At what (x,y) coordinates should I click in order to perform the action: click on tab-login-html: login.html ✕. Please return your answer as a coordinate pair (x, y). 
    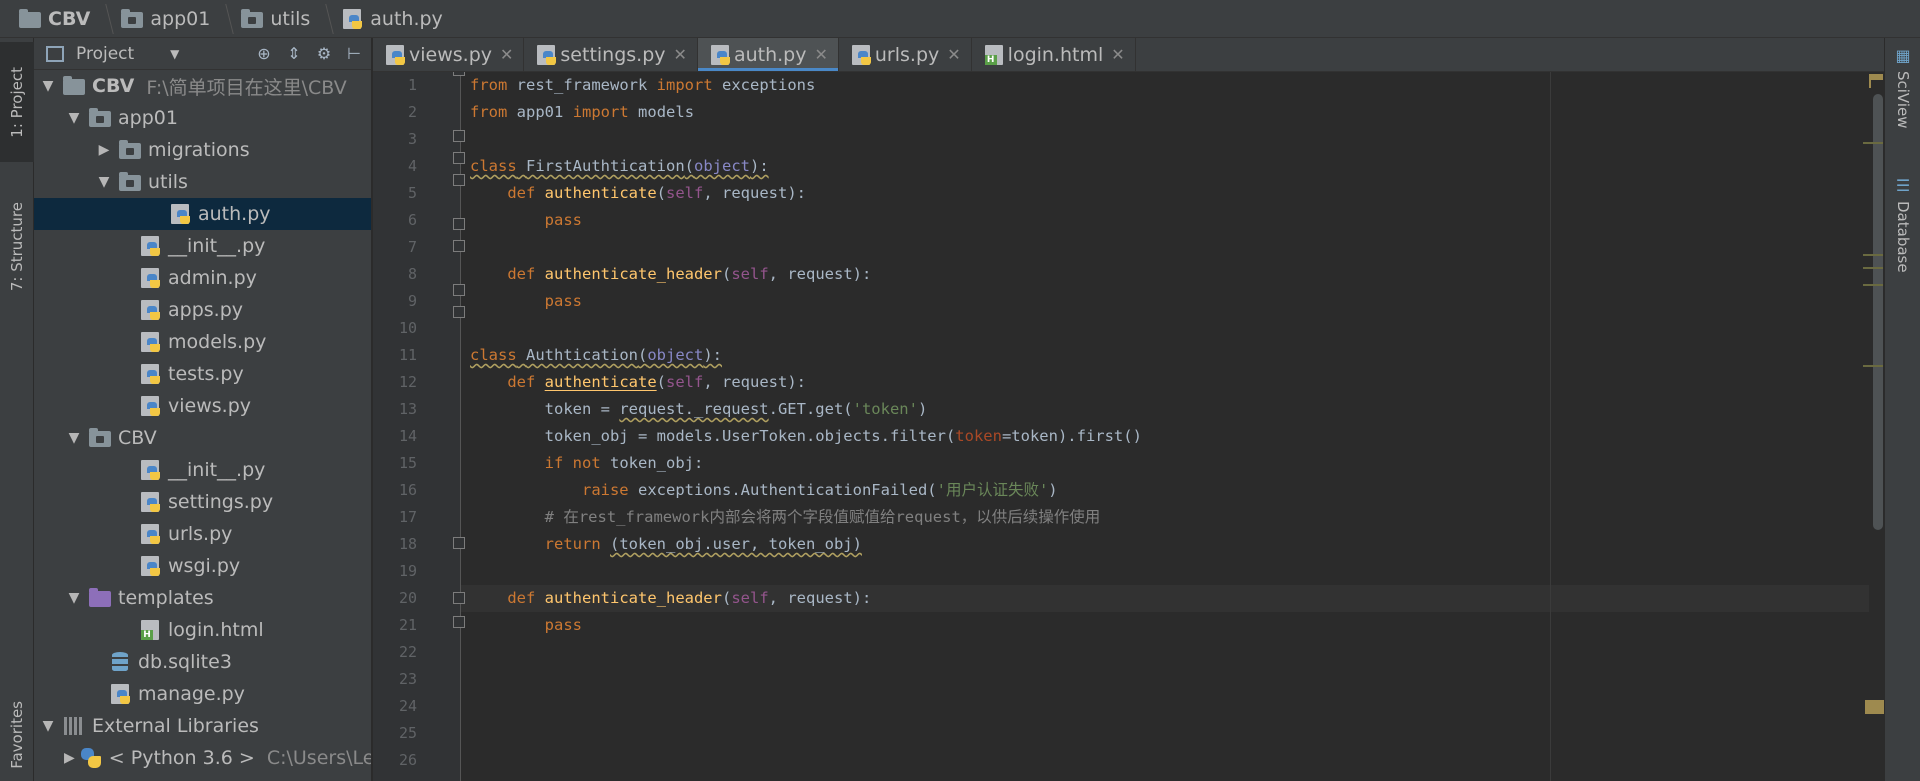
    Looking at the image, I should click on (1054, 54).